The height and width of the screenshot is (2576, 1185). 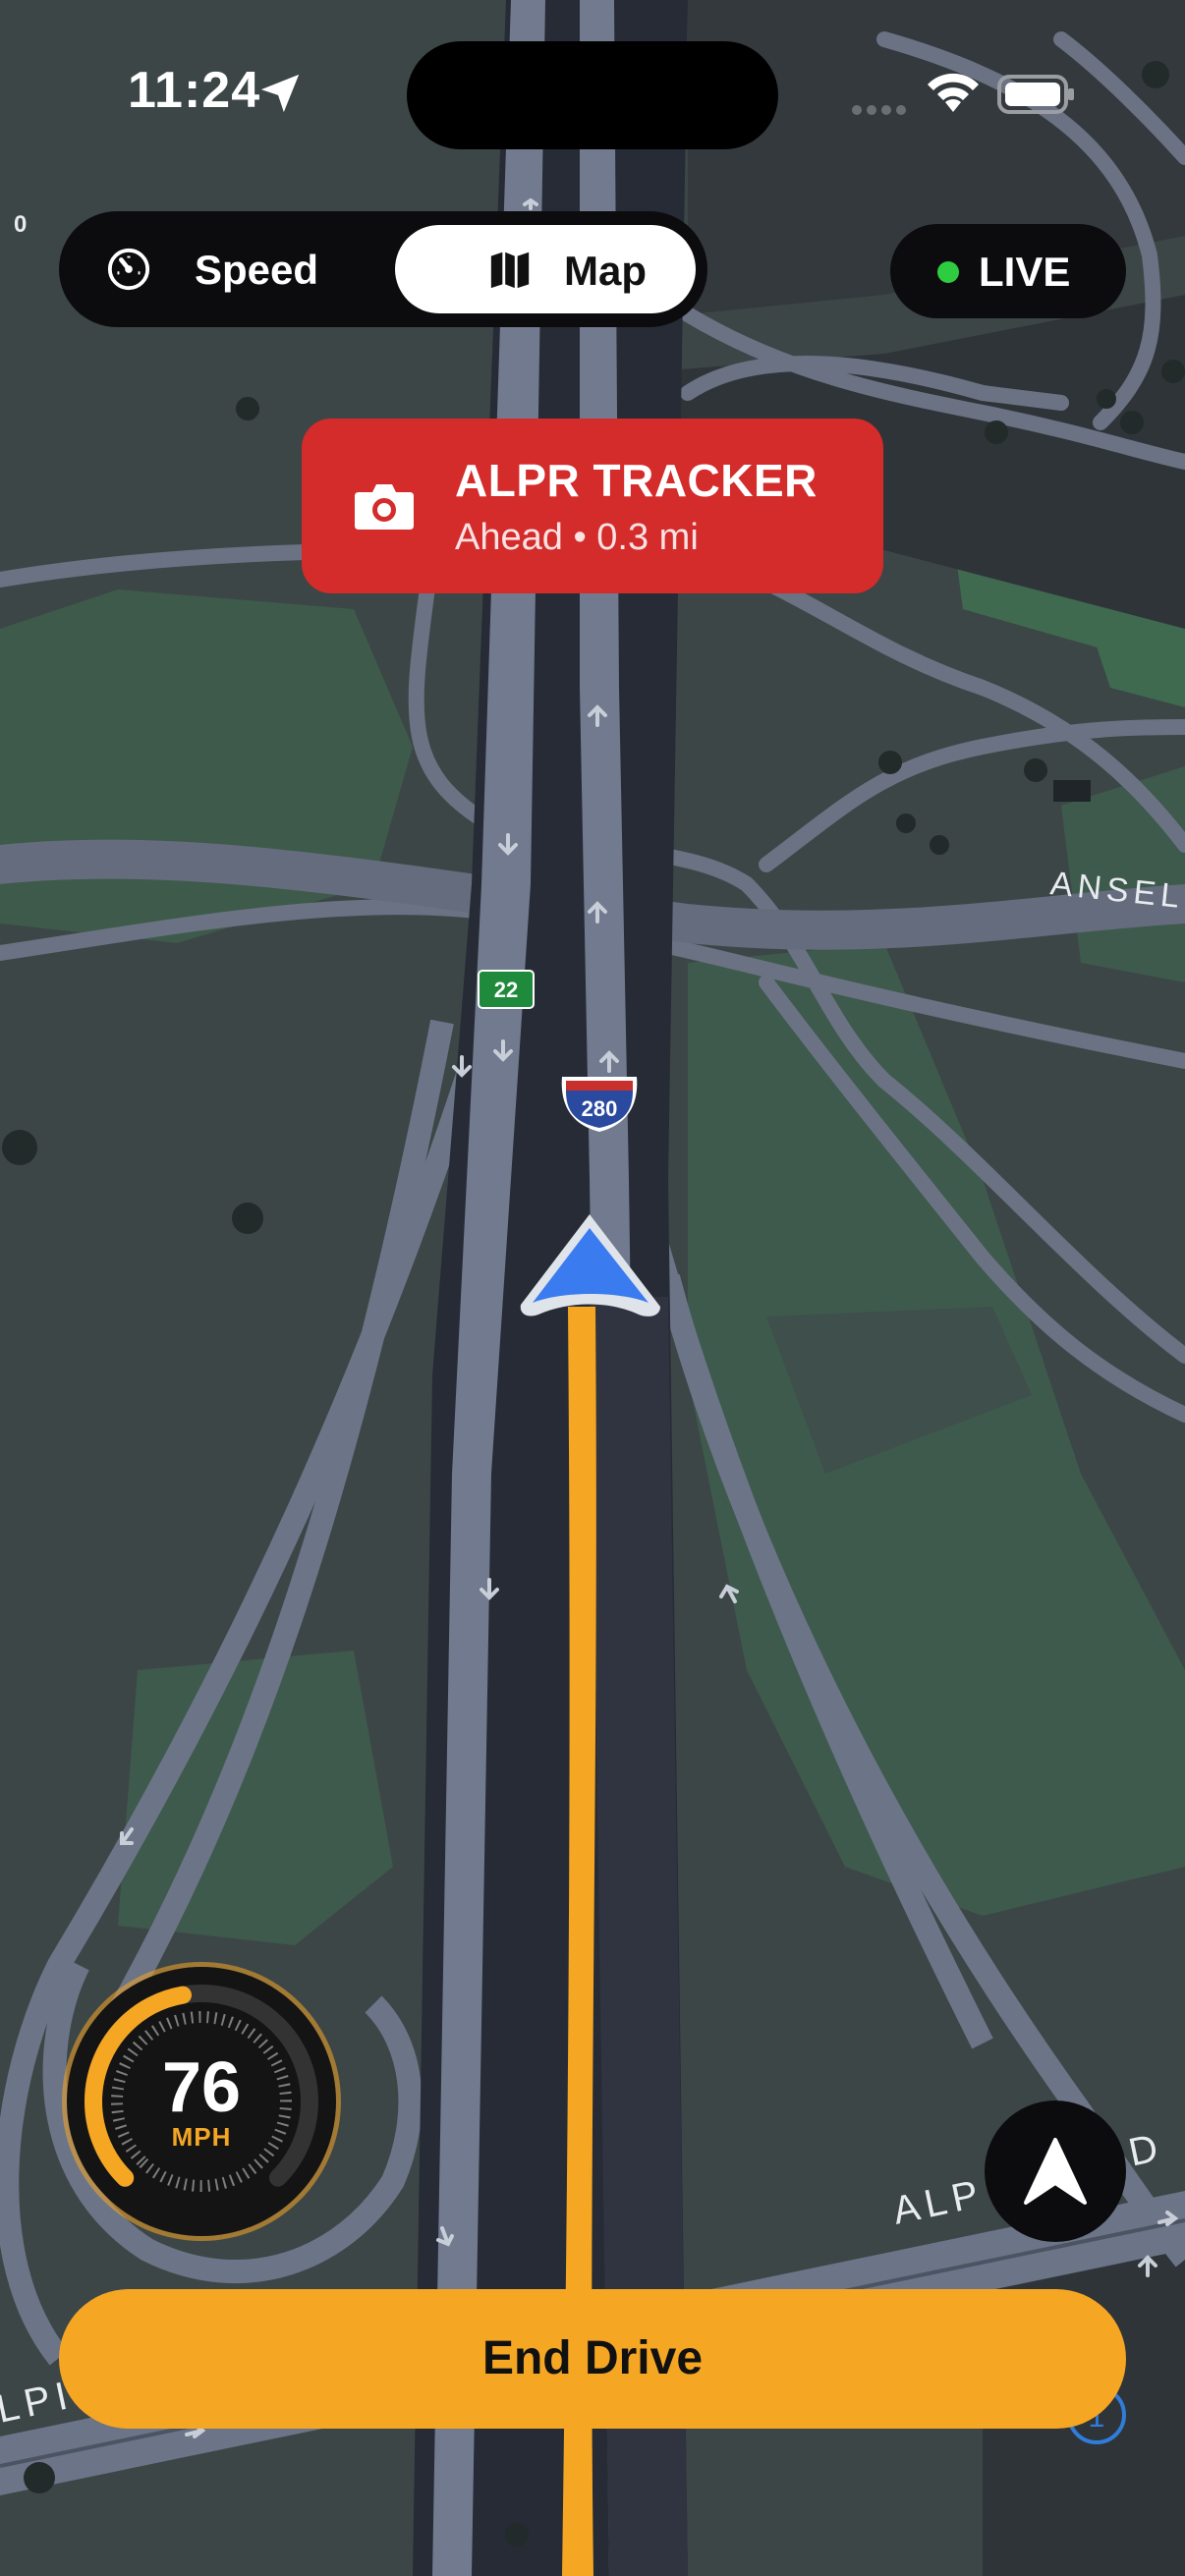 I want to click on alpr-alert-card: ALPR TRACKER Ahead • 0.3 mi, so click(x=592, y=506).